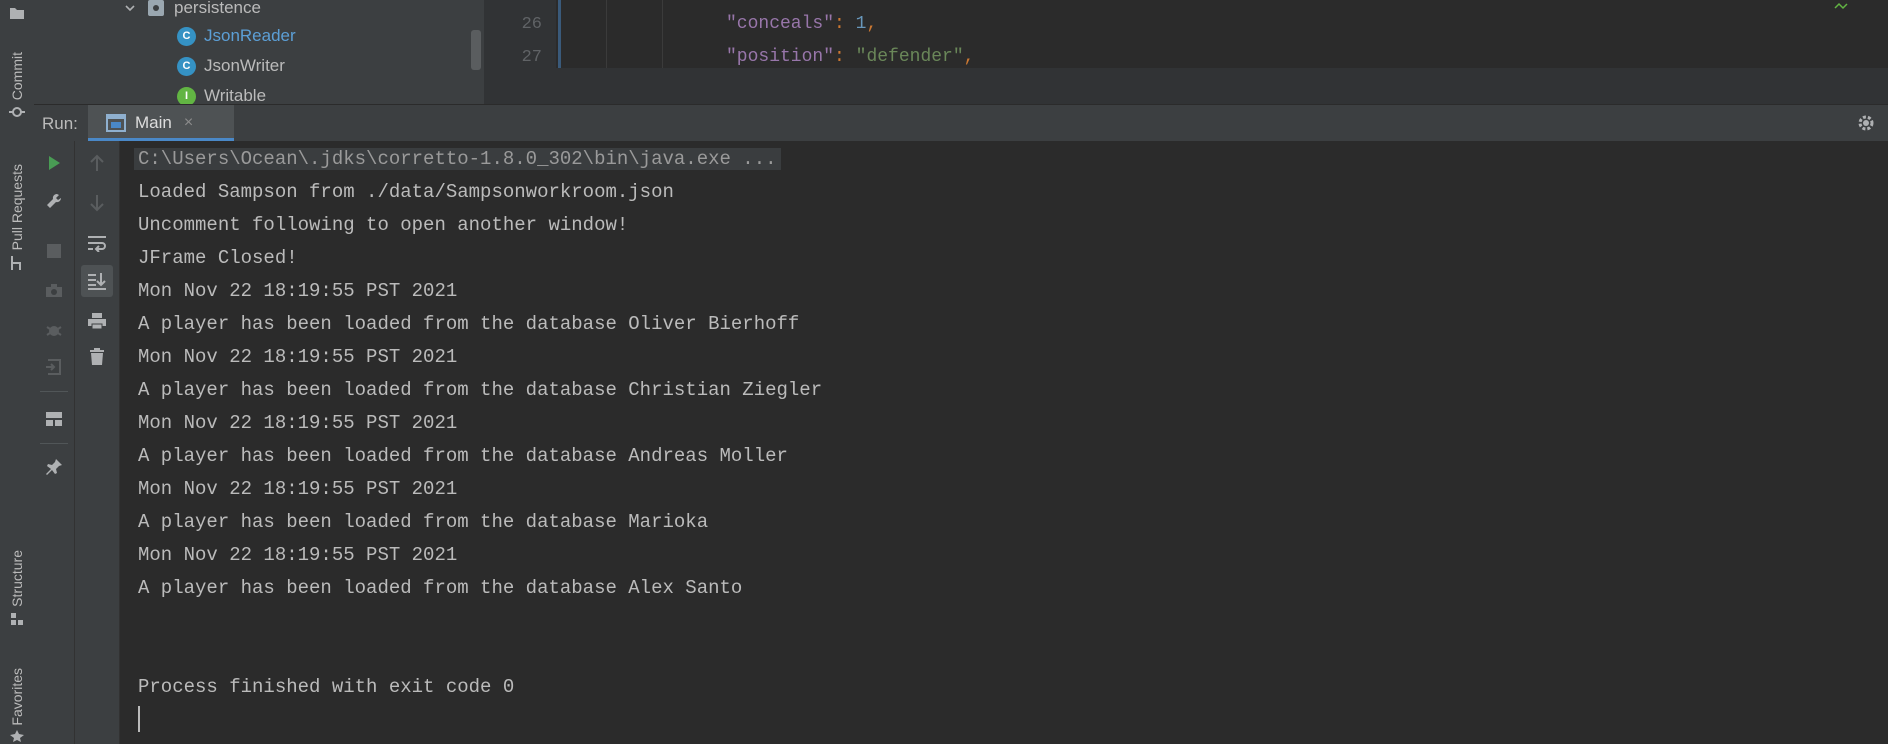 The width and height of the screenshot is (1888, 744). I want to click on run-icon, so click(54, 163).